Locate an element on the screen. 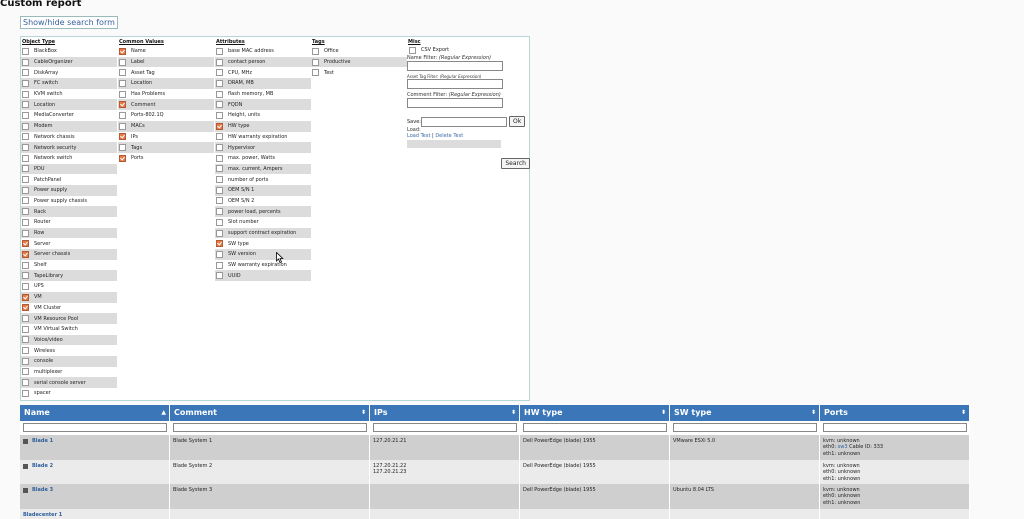 The height and width of the screenshot is (519, 1024). delete-test-link: Delete Test is located at coordinates (449, 136).